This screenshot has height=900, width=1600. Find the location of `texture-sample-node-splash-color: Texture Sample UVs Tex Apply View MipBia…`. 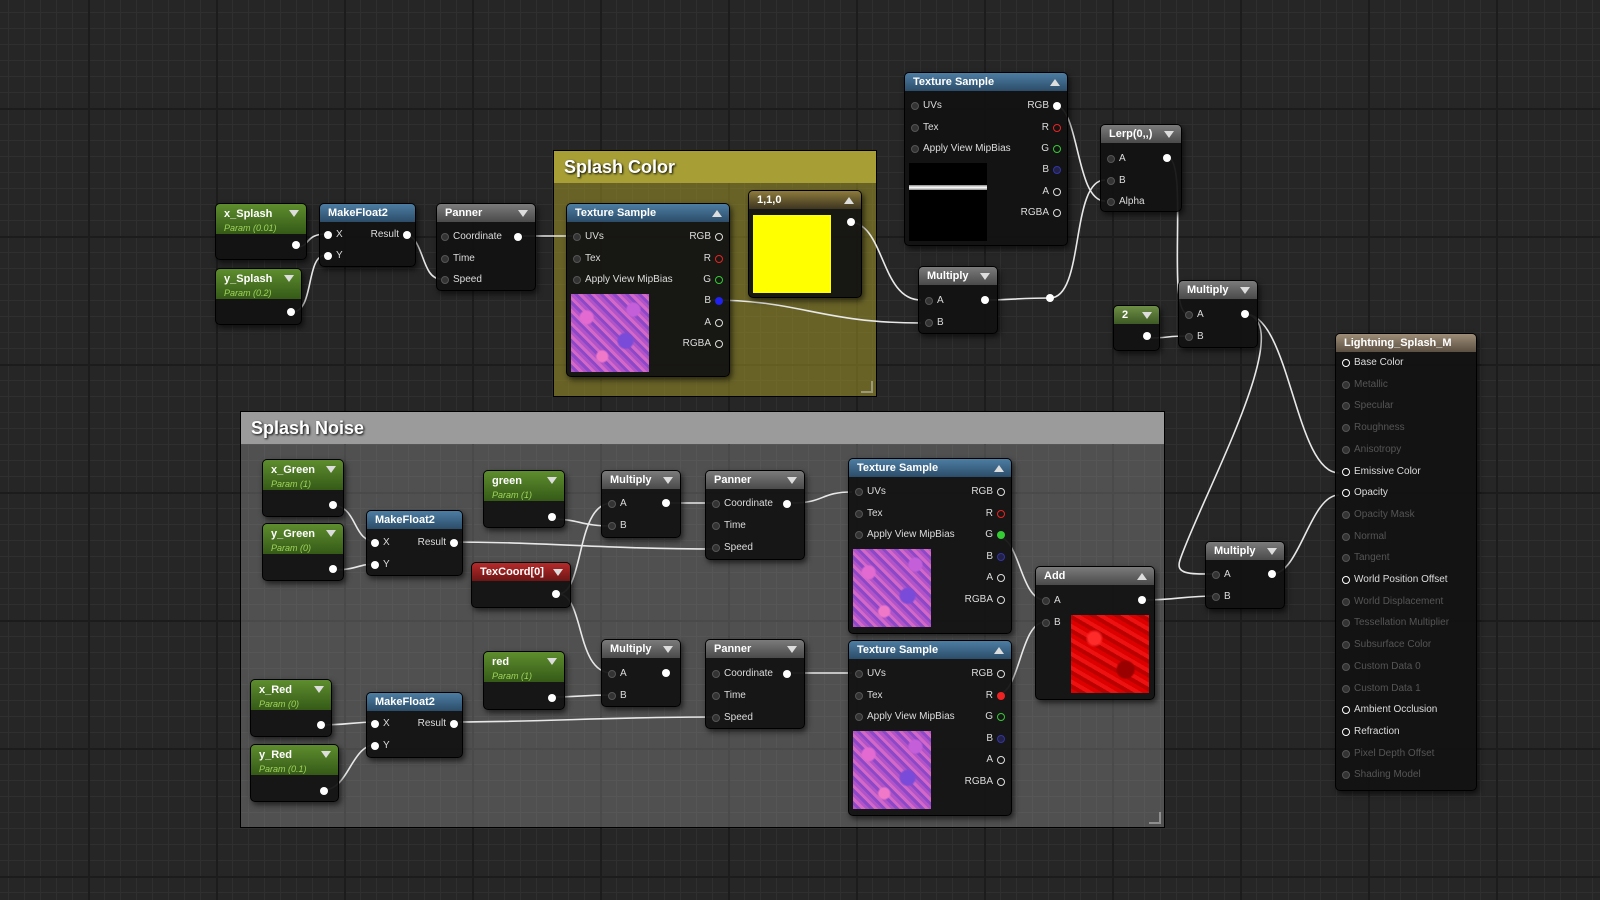

texture-sample-node-splash-color: Texture Sample UVs Tex Apply View MipBia… is located at coordinates (648, 290).